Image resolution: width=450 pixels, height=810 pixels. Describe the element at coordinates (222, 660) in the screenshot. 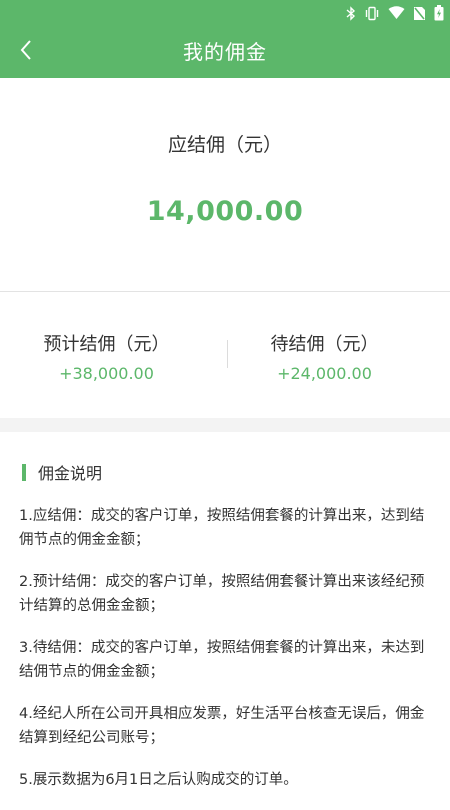

I see `list-item: 3.待结佣：成交的客户订单，按照结佣套餐的计算出来，未达到结佣节点的佣金金额；` at that location.